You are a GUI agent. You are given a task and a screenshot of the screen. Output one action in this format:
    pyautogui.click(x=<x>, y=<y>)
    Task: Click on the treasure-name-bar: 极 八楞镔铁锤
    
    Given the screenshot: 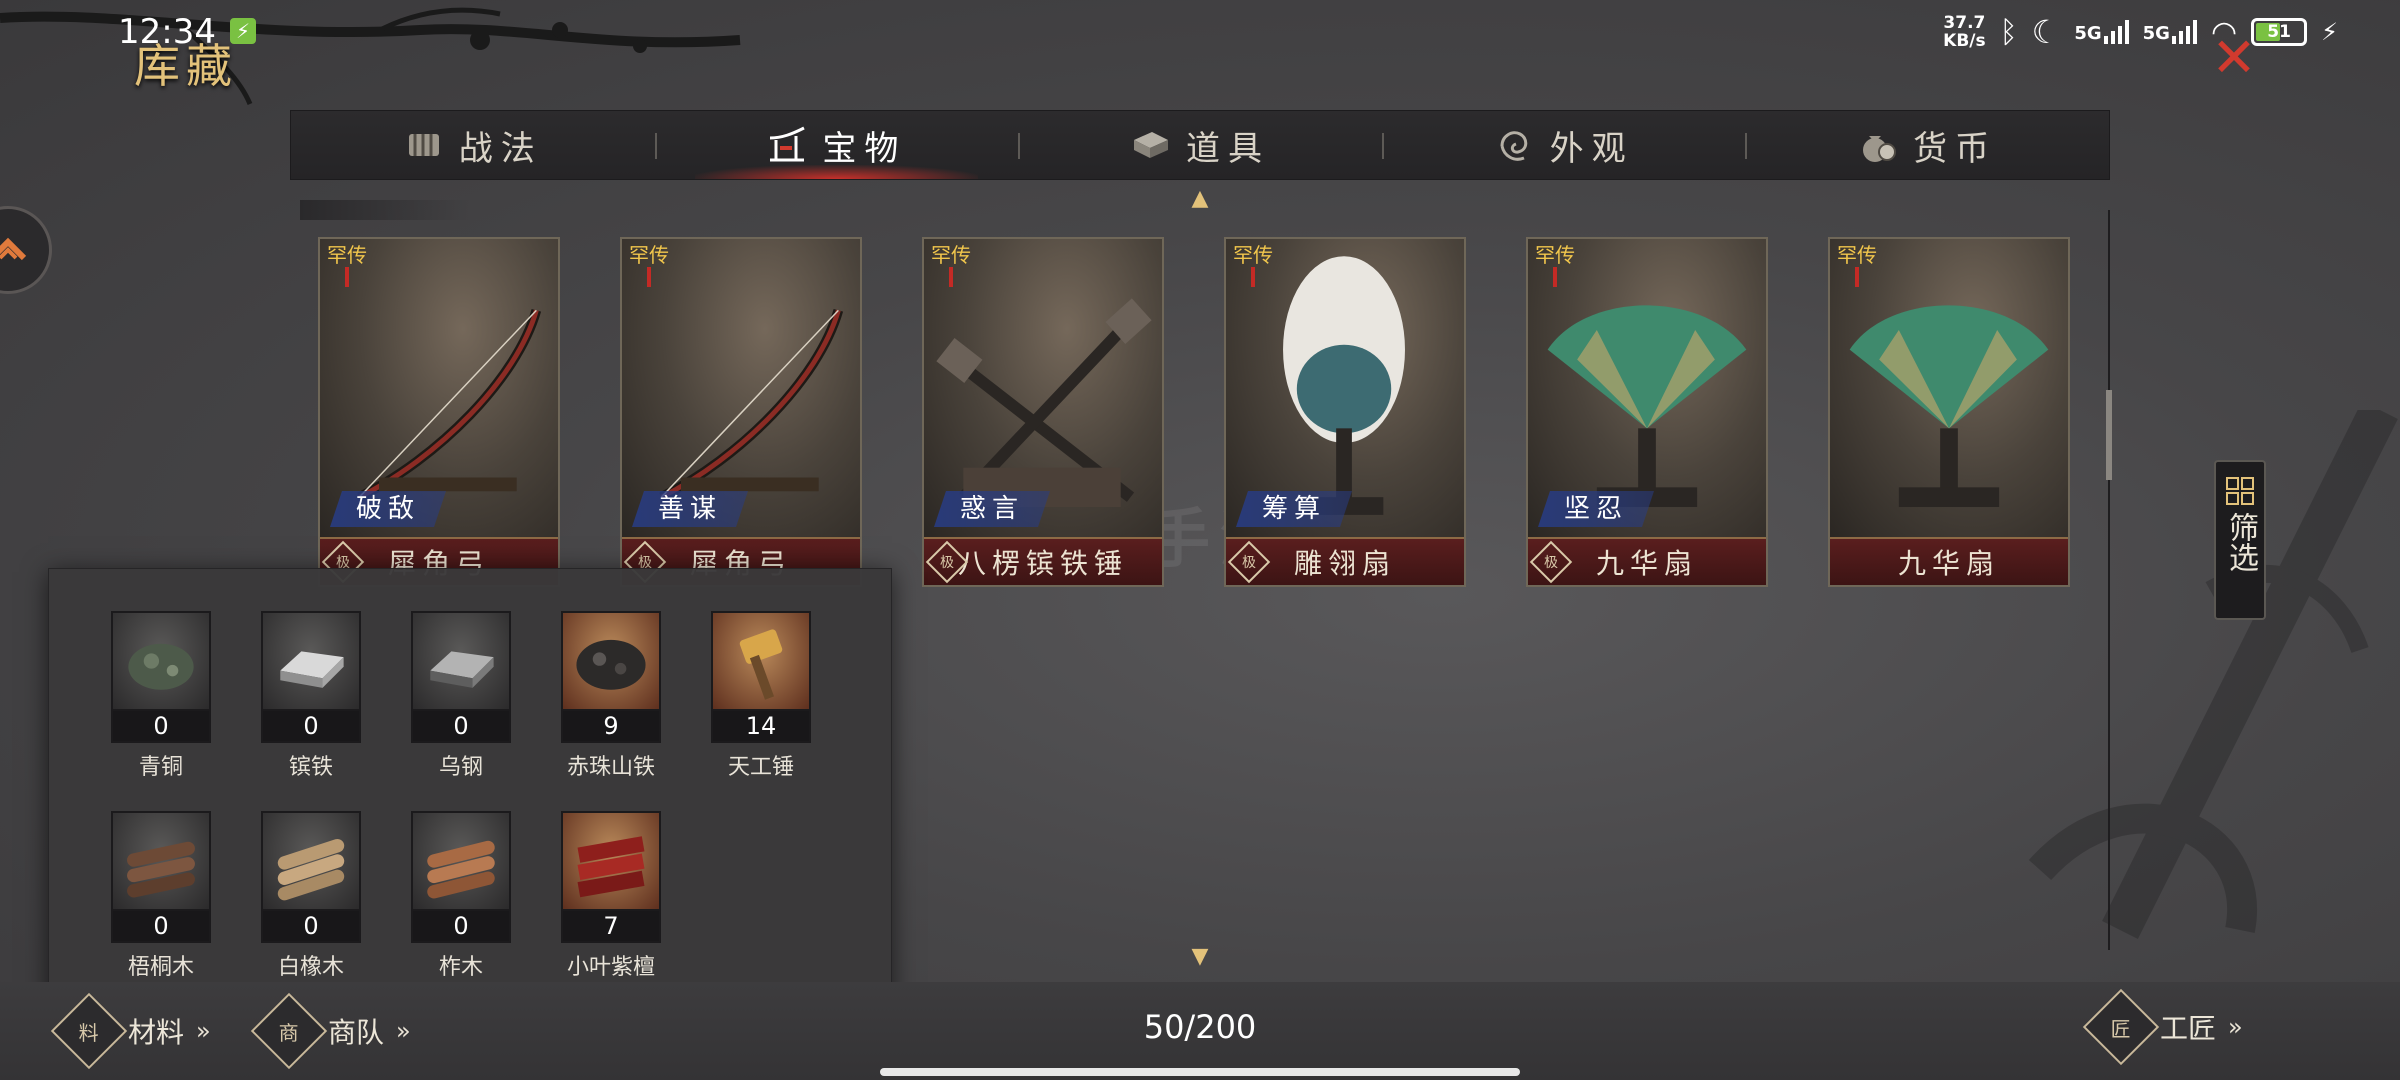 What is the action you would take?
    pyautogui.click(x=1043, y=561)
    